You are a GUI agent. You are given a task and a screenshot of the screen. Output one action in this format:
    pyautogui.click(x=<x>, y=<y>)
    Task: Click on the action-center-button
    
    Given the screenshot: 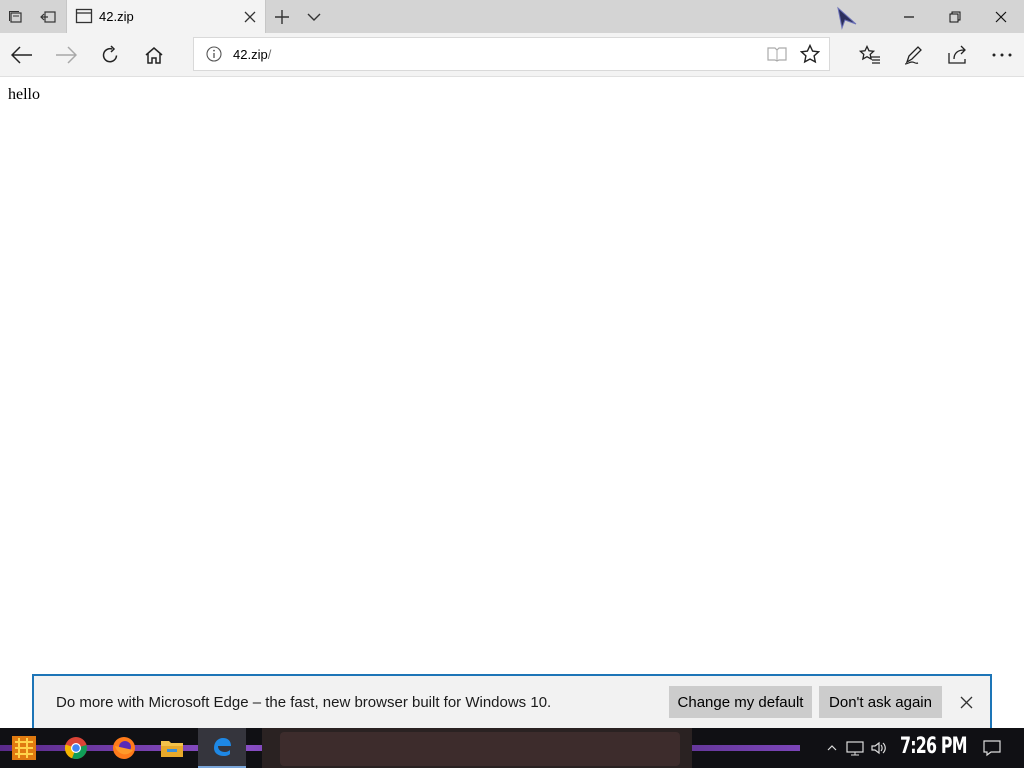 What is the action you would take?
    pyautogui.click(x=992, y=748)
    